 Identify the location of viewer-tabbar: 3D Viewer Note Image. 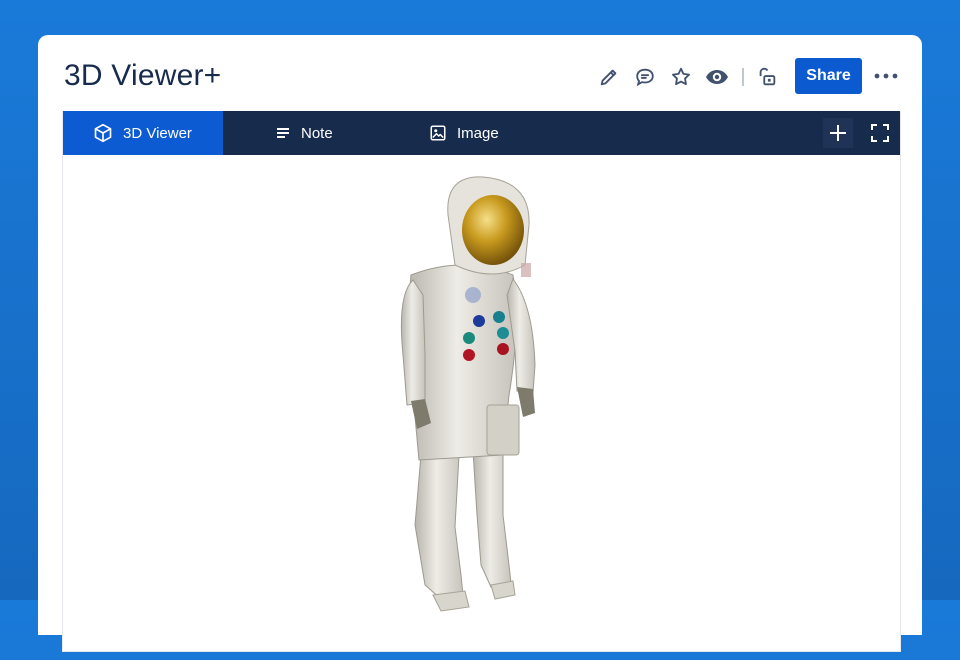
(481, 133).